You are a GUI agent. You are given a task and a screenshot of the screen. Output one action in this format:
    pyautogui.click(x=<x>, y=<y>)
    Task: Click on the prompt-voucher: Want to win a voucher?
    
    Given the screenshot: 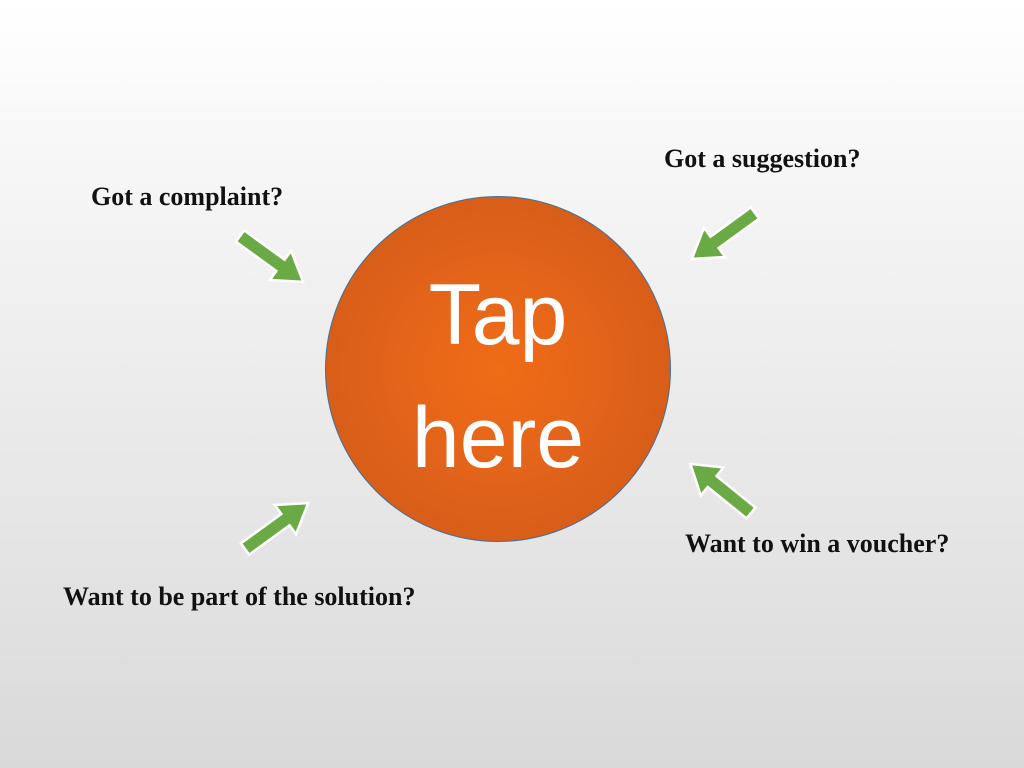 What is the action you would take?
    pyautogui.click(x=817, y=543)
    